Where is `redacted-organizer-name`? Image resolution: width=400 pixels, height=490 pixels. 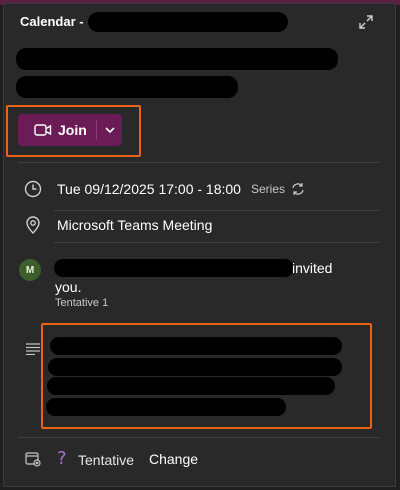 redacted-organizer-name is located at coordinates (174, 268).